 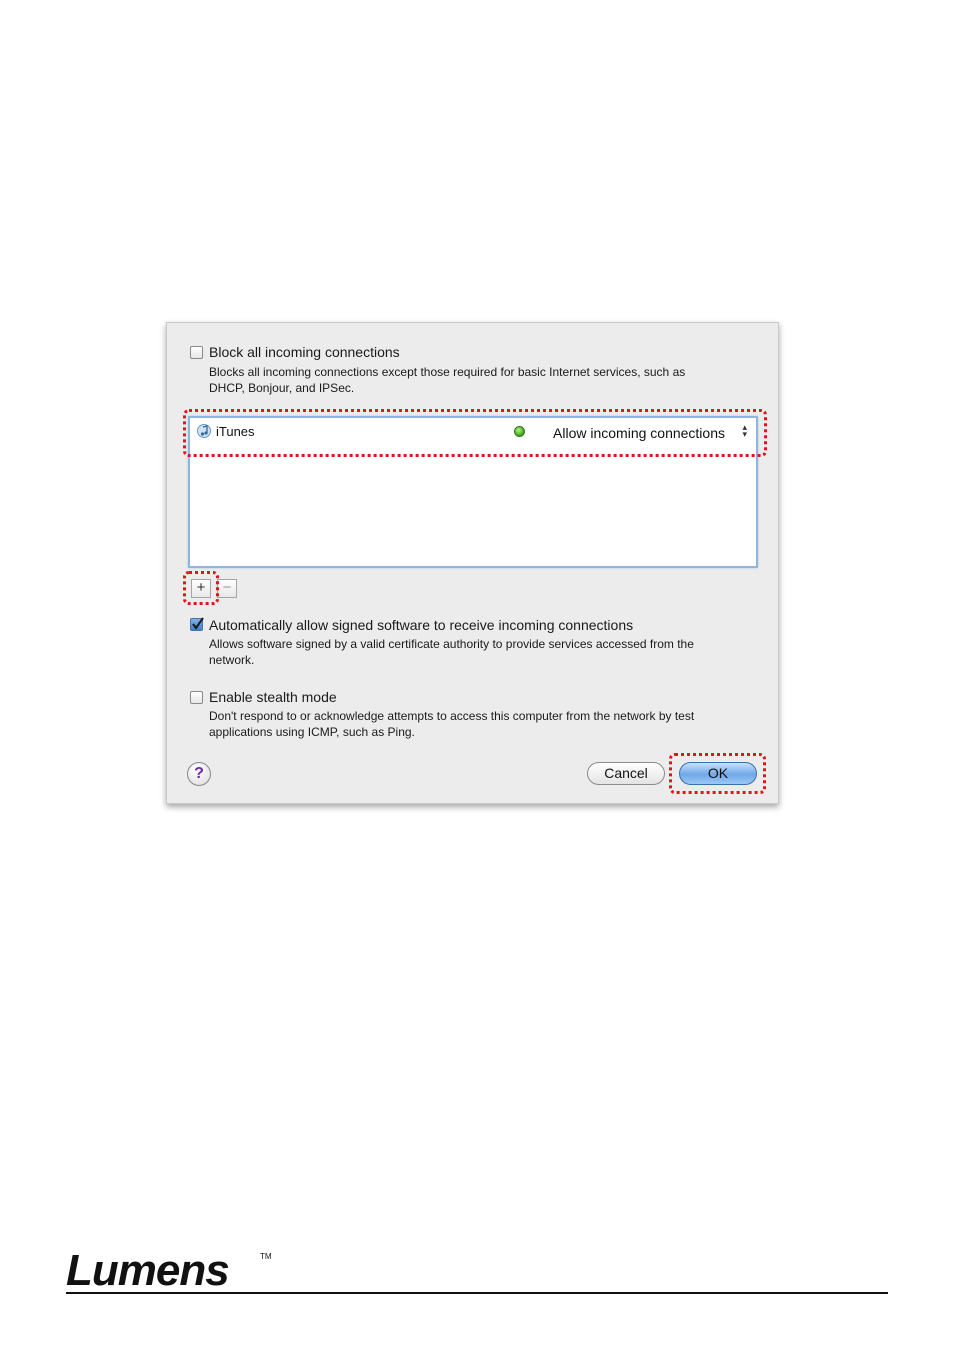 What do you see at coordinates (304, 352) in the screenshot?
I see `block-all-label: Block all incoming connections` at bounding box center [304, 352].